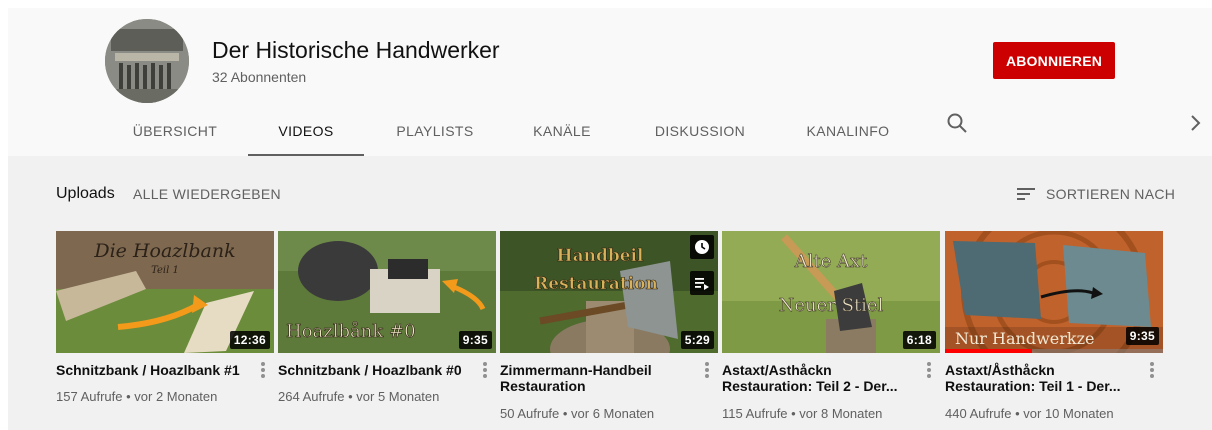  Describe the element at coordinates (207, 194) in the screenshot. I see `play-all-button: ALLE WIEDERGEBEN` at that location.